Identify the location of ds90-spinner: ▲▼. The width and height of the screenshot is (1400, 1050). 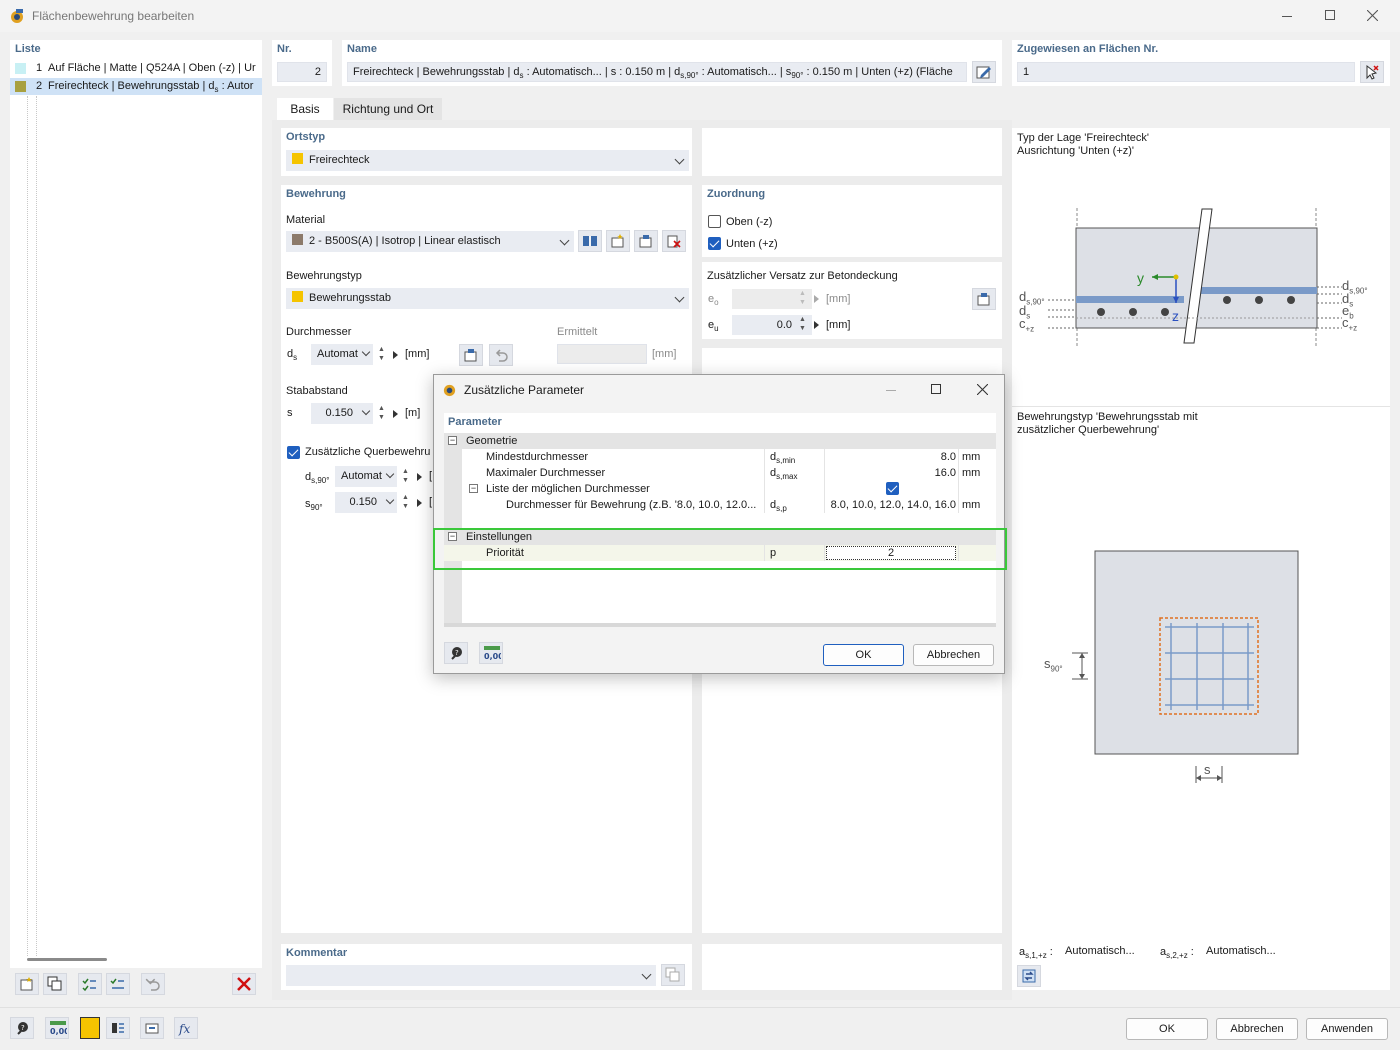
(405, 477).